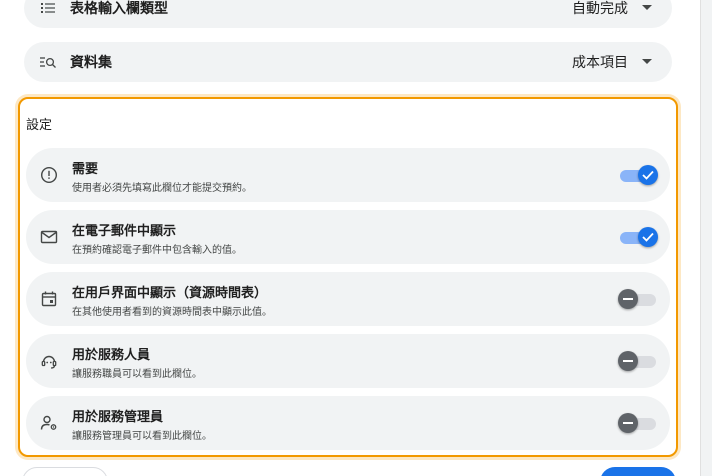  I want to click on setting-description: 使用者必須先填寫此欄位才能提交預約。, so click(162, 188).